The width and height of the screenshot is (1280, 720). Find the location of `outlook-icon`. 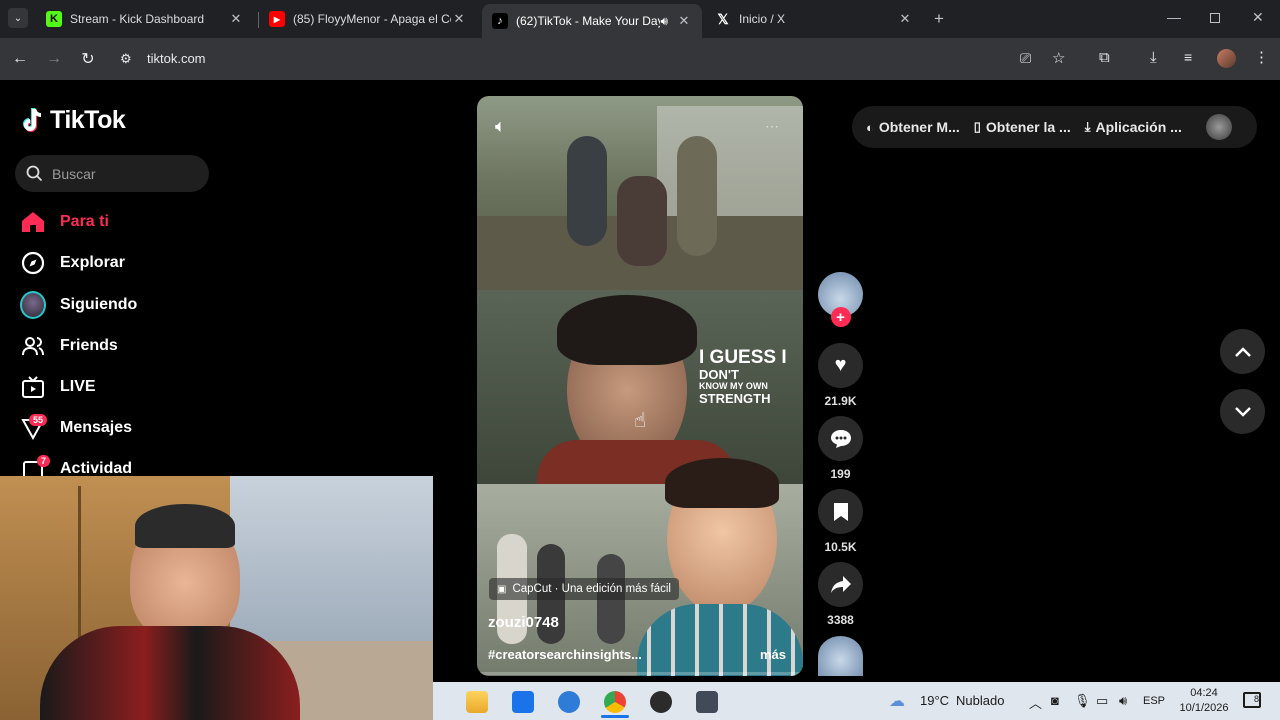

outlook-icon is located at coordinates (569, 702).